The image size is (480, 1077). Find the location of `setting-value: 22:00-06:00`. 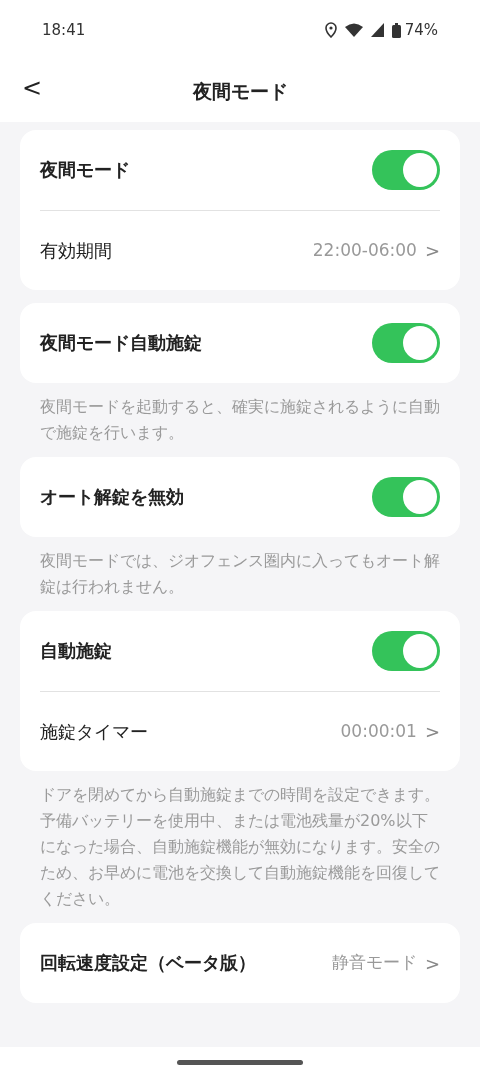

setting-value: 22:00-06:00 is located at coordinates (364, 250).